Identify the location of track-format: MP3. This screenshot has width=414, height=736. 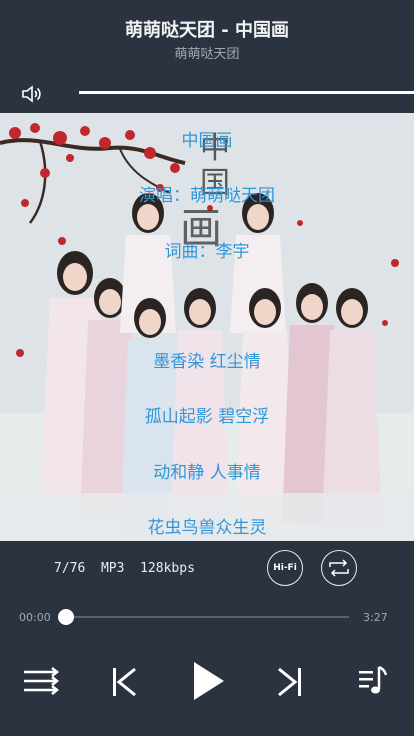
(112, 568).